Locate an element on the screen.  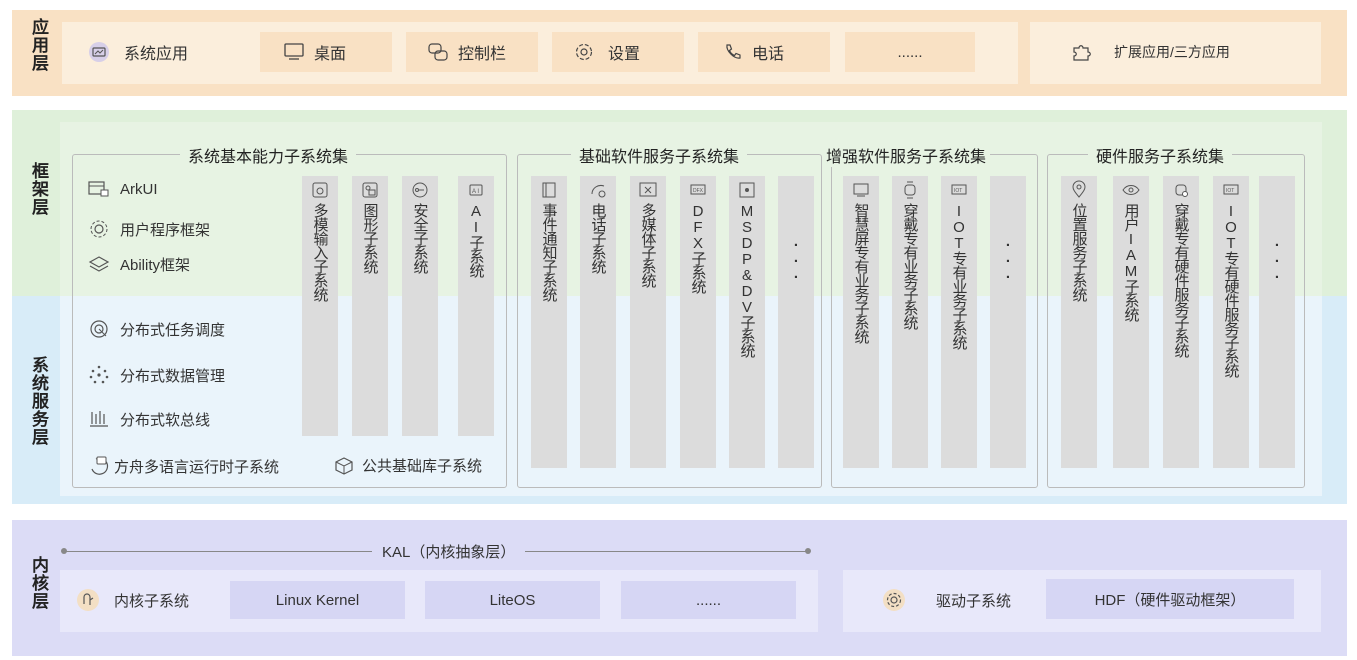
iot-icon: IOT is located at coordinates (959, 190).